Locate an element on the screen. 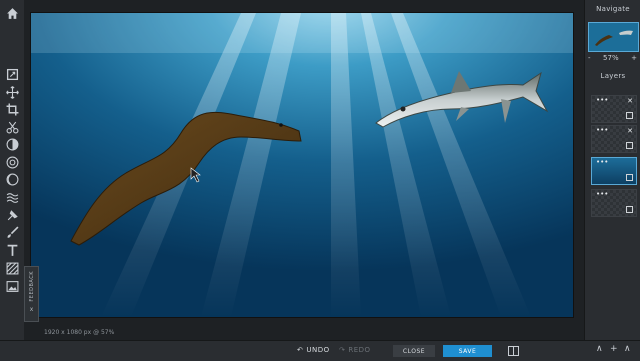 Image resolution: width=640 pixels, height=361 pixels. undo-button: ↶ UNDO is located at coordinates (313, 350).